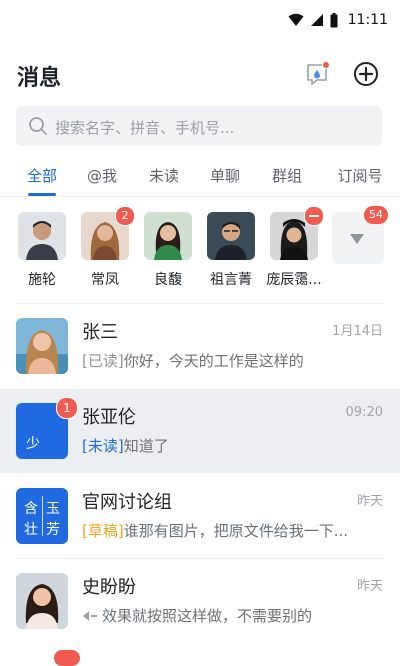  What do you see at coordinates (296, 19) in the screenshot?
I see `wifi-icon` at bounding box center [296, 19].